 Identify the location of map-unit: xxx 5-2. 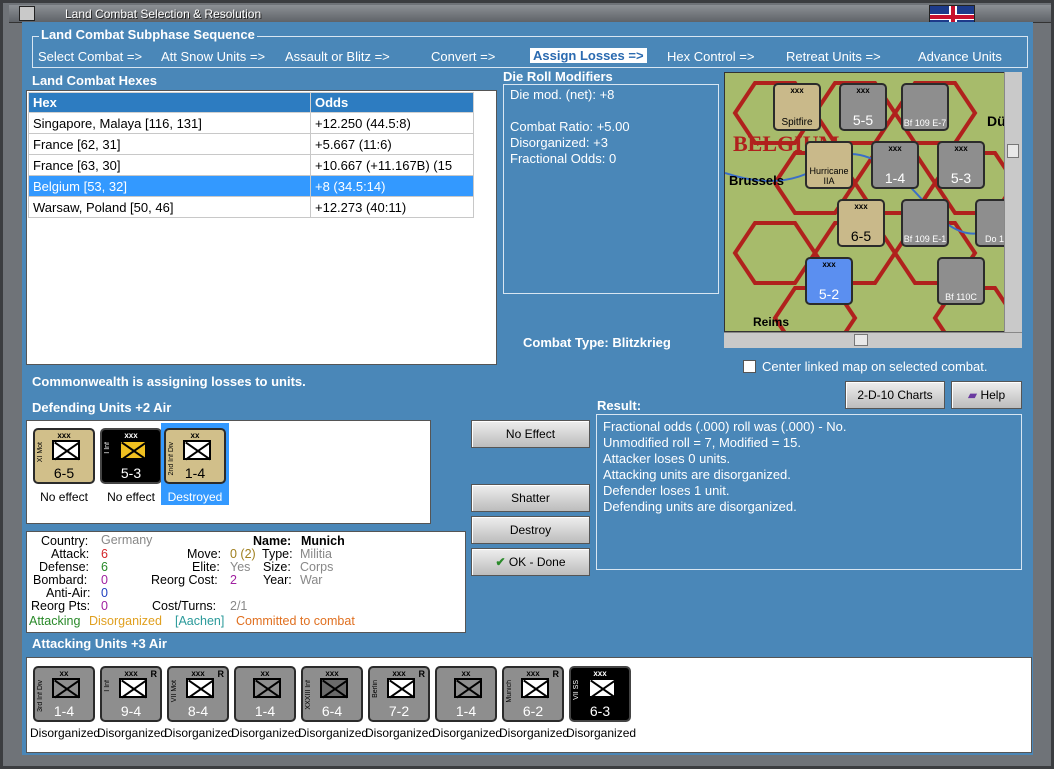
(829, 281).